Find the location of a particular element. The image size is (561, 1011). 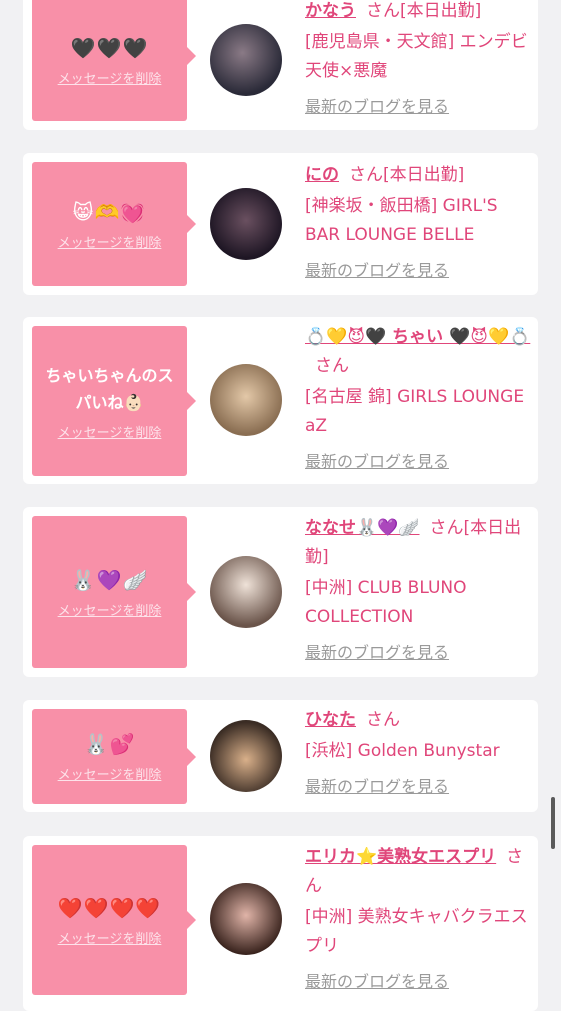

message-text: 🐰💜🪽 is located at coordinates (109, 579).